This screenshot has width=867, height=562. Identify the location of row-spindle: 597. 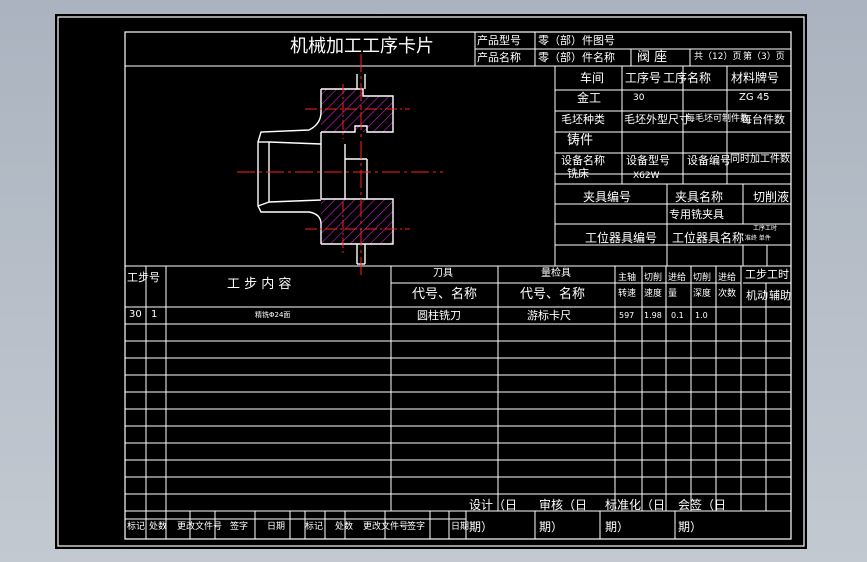
(627, 315).